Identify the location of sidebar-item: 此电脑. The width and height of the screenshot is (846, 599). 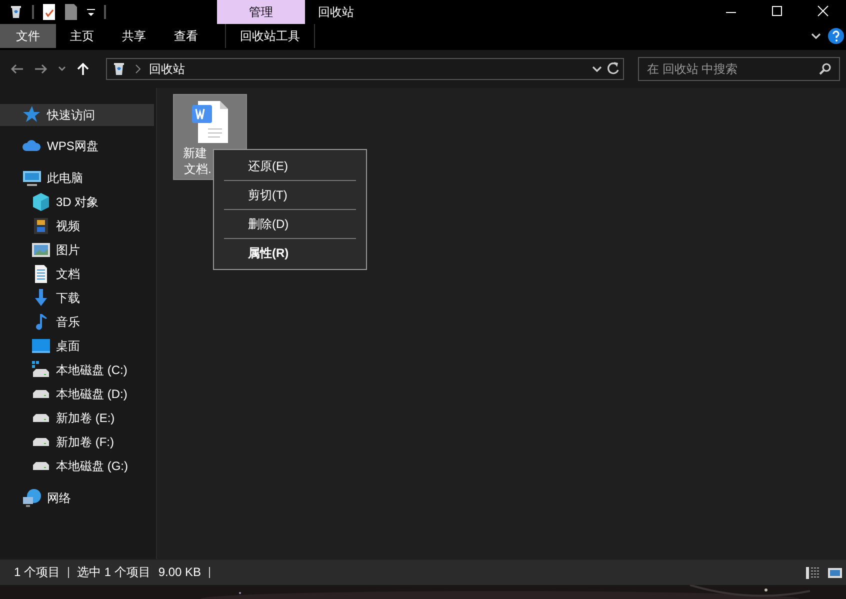
(77, 178).